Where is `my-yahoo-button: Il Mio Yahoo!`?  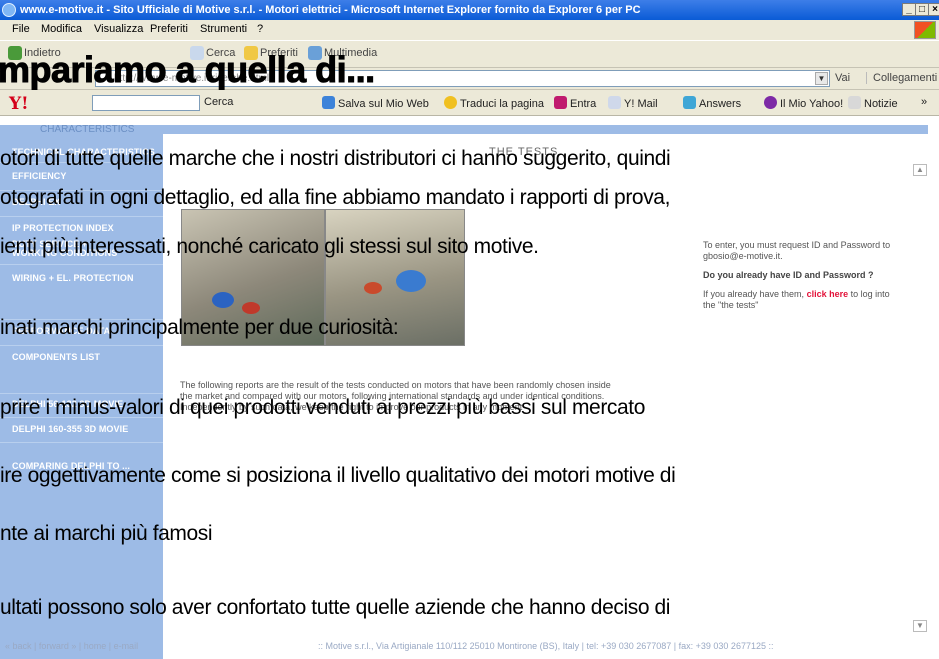
my-yahoo-button: Il Mio Yahoo! is located at coordinates (803, 103).